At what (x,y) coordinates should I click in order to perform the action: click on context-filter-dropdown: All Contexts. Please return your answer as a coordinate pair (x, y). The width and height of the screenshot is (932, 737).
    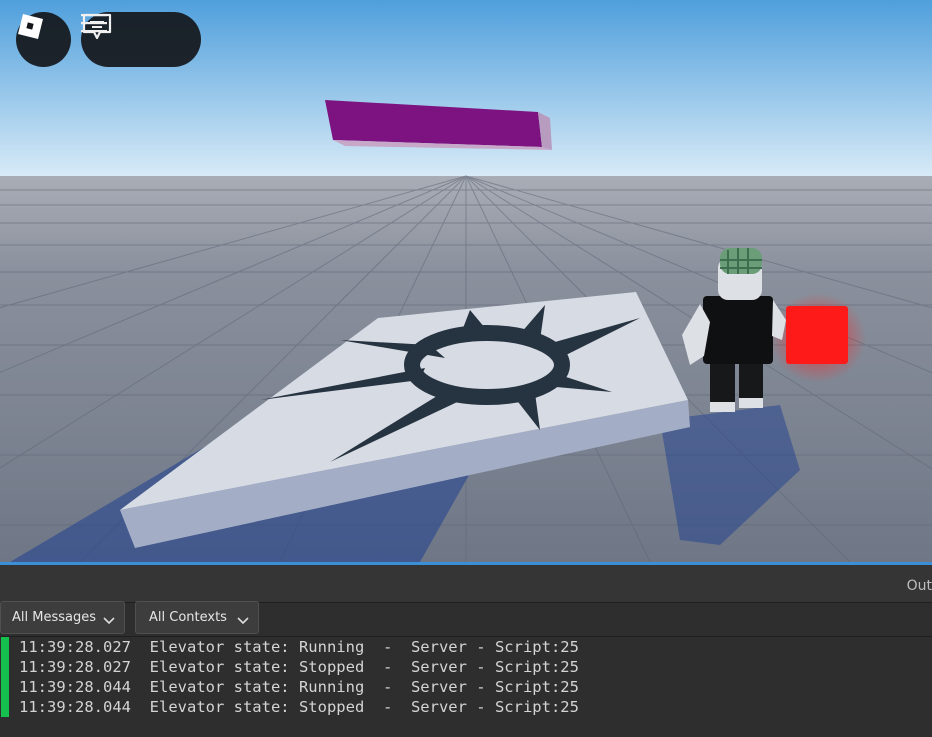
    Looking at the image, I should click on (197, 617).